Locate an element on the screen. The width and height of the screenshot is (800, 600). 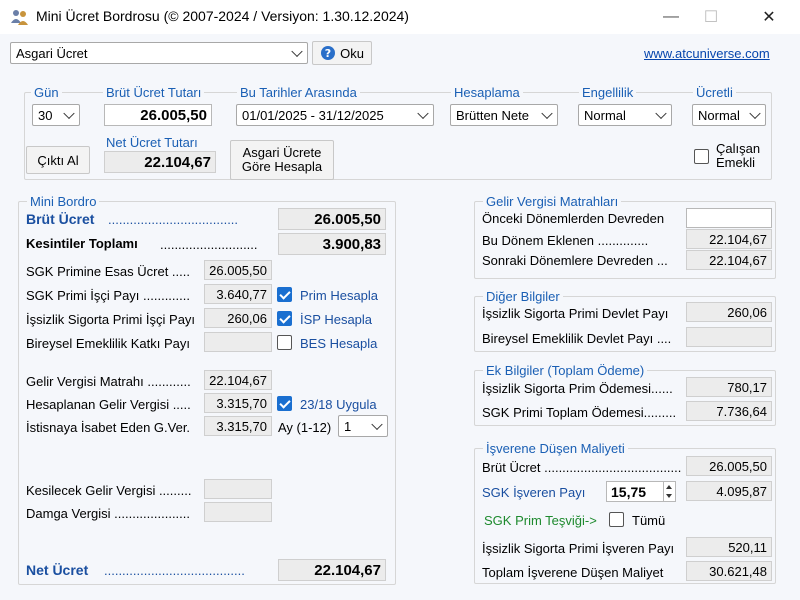
engellilik-select: Normal is located at coordinates (625, 115).